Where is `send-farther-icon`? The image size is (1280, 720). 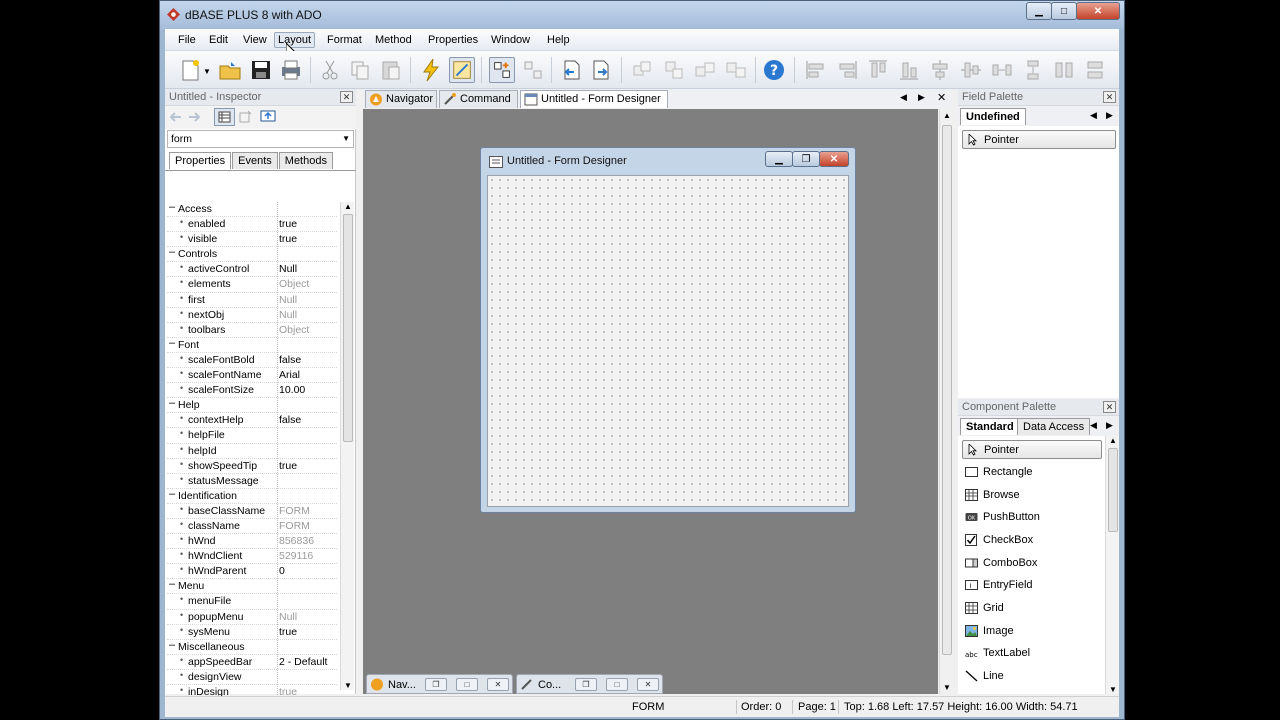
send-farther-icon is located at coordinates (736, 70).